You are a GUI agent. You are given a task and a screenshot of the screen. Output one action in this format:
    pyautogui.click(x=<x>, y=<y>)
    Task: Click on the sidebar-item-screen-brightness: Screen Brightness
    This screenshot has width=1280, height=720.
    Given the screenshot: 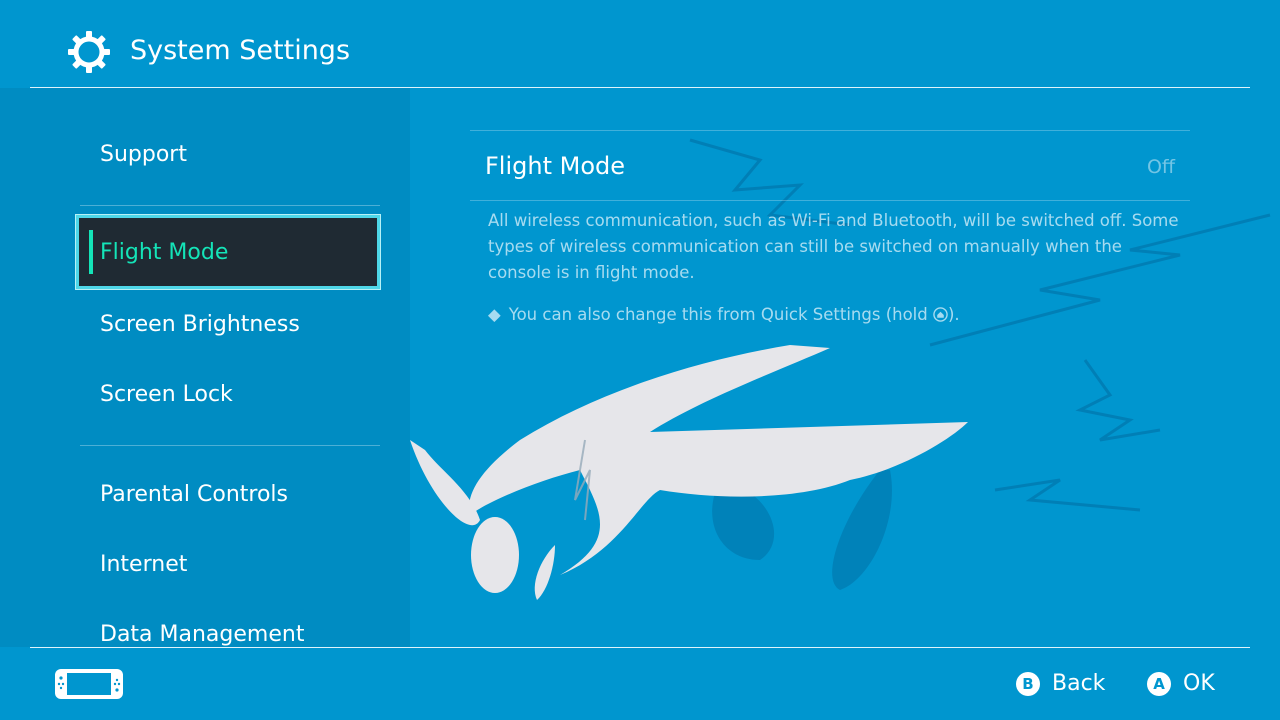 What is the action you would take?
    pyautogui.click(x=200, y=325)
    